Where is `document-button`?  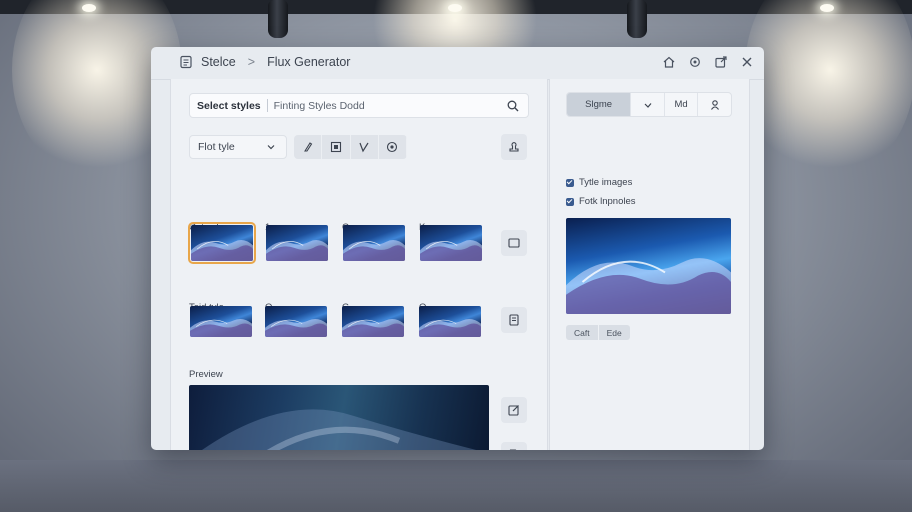
document-button is located at coordinates (514, 320).